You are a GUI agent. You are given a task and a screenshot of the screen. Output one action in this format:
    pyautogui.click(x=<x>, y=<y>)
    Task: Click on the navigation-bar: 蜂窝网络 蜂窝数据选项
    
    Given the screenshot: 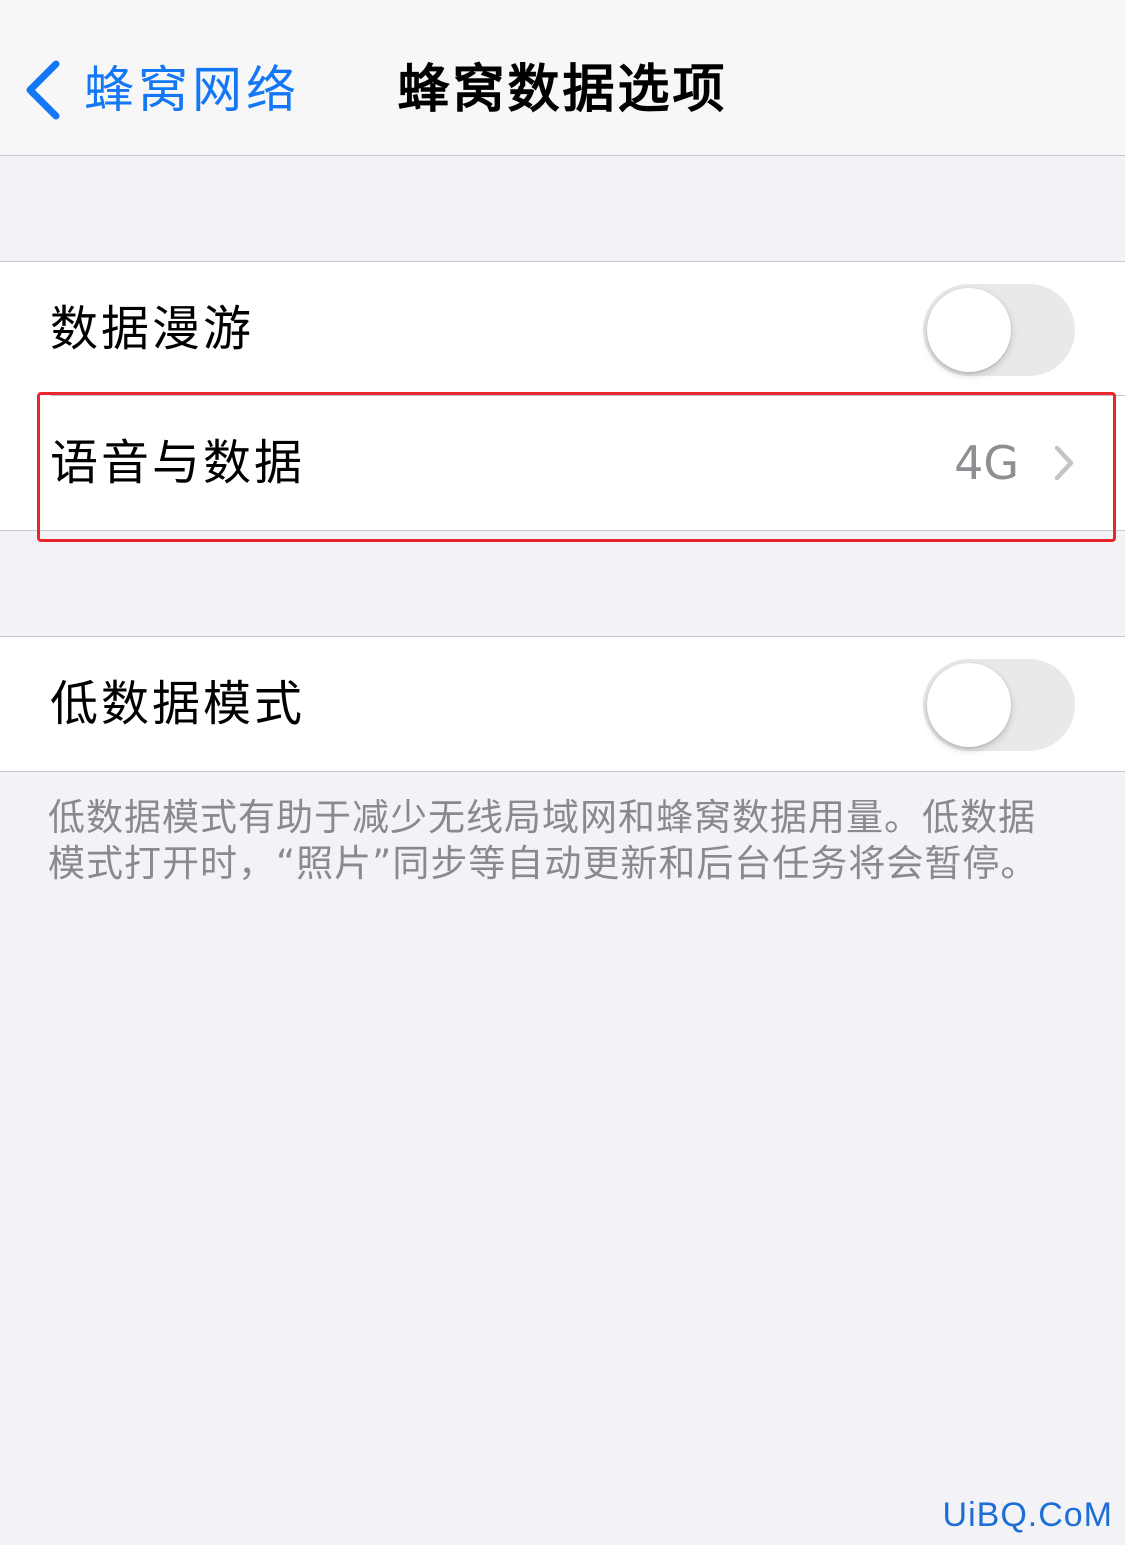 What is the action you would take?
    pyautogui.click(x=562, y=78)
    